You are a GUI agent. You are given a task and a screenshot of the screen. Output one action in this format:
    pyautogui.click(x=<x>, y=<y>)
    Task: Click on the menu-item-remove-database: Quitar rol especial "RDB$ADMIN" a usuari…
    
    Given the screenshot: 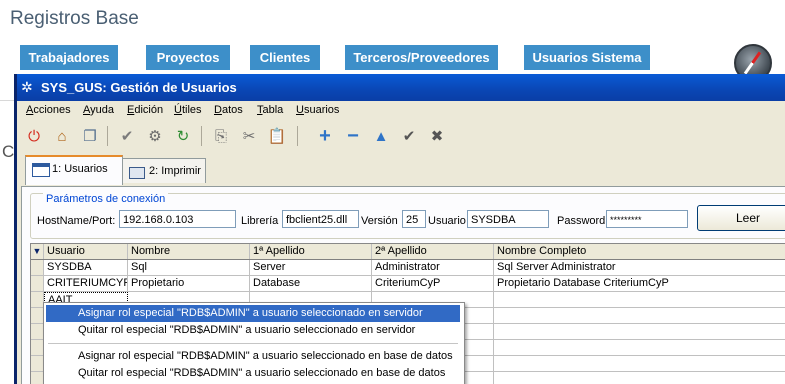 What is the action you would take?
    pyautogui.click(x=253, y=373)
    